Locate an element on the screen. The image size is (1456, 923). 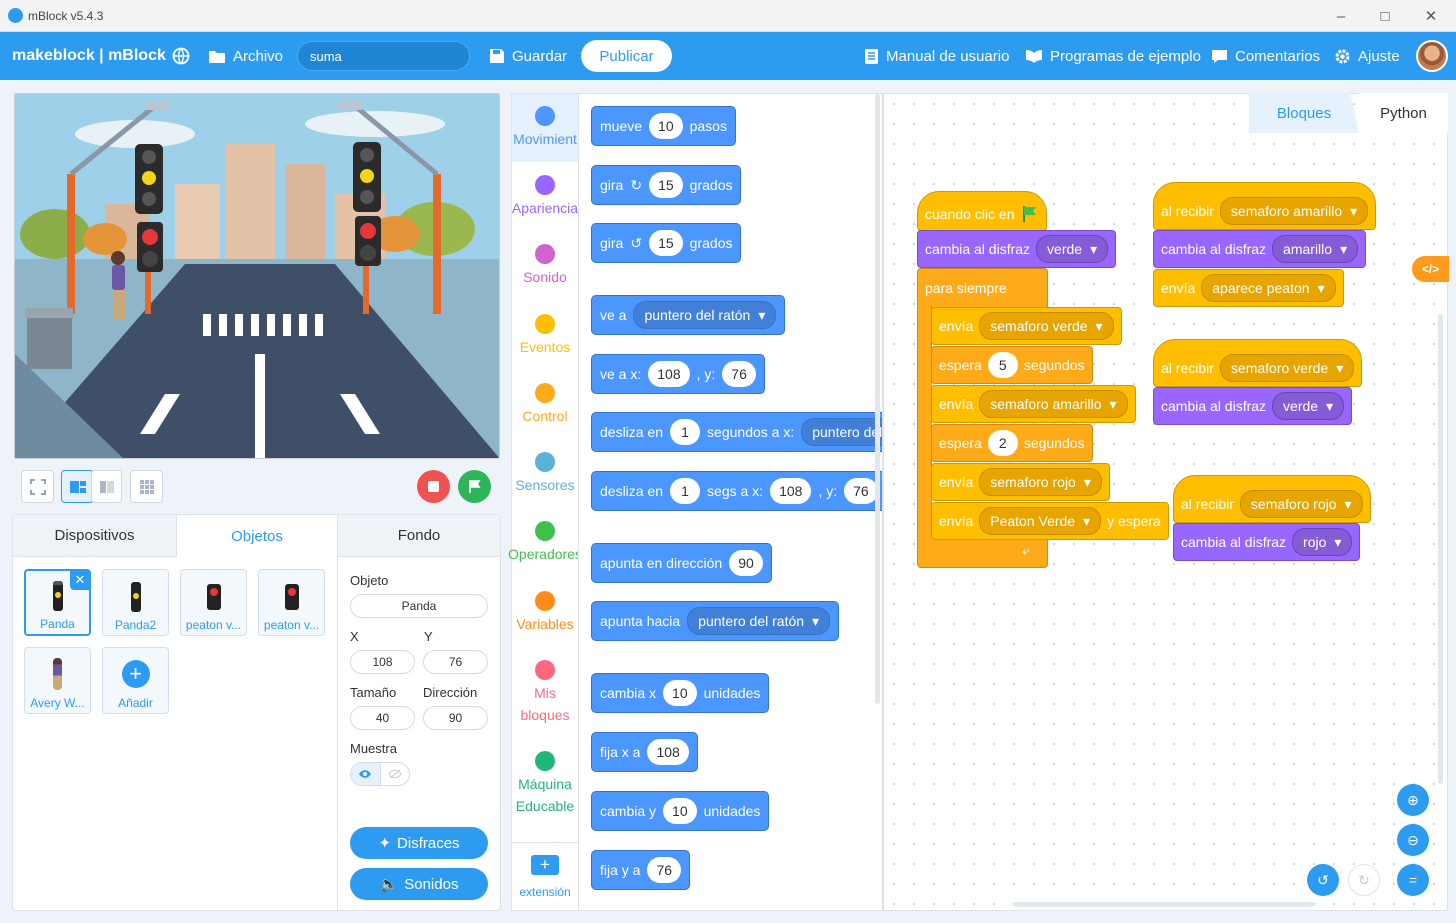
when-flag-clicked-block: cuando clic en is located at coordinates (982, 211).